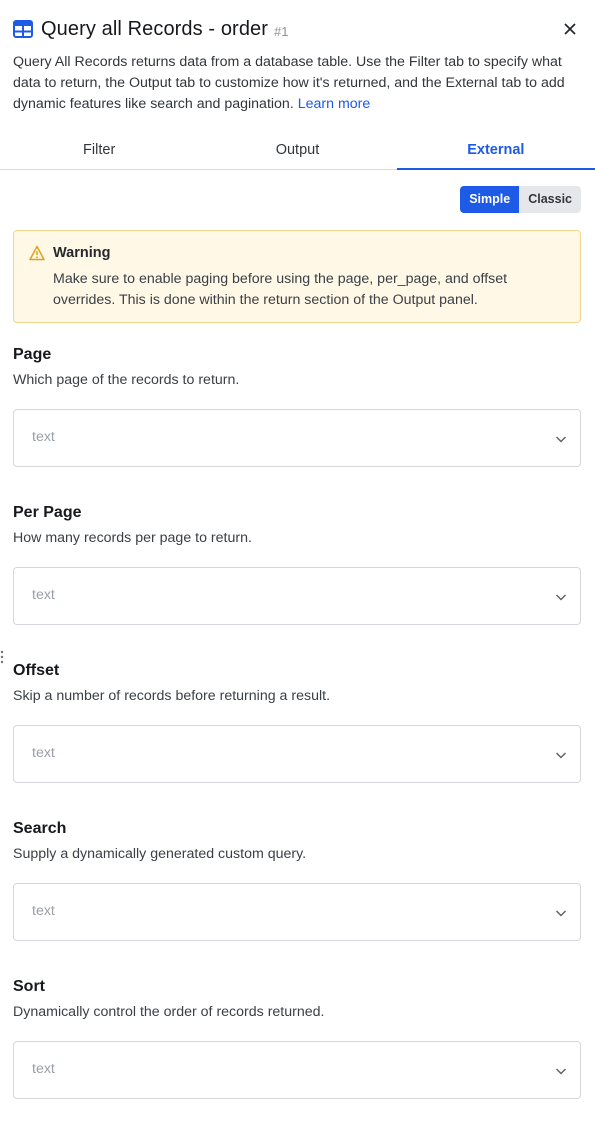 Image resolution: width=595 pixels, height=1127 pixels. Describe the element at coordinates (36, 670) in the screenshot. I see `field-label: Offset` at that location.